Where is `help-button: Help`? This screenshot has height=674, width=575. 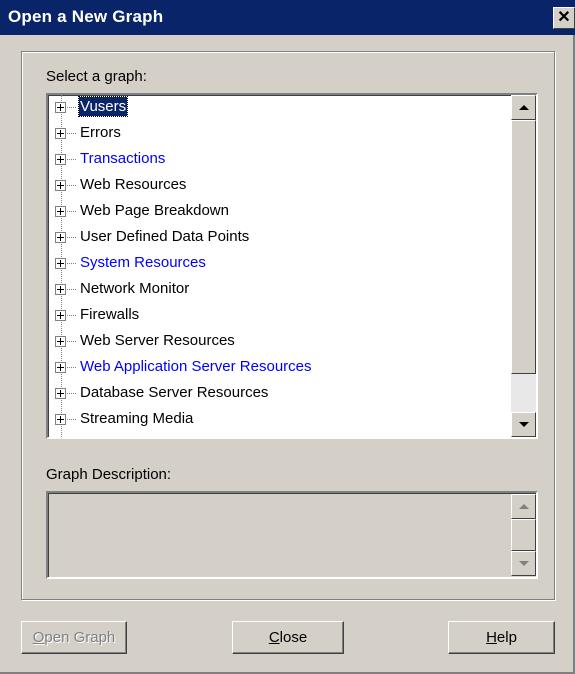 help-button: Help is located at coordinates (501, 637).